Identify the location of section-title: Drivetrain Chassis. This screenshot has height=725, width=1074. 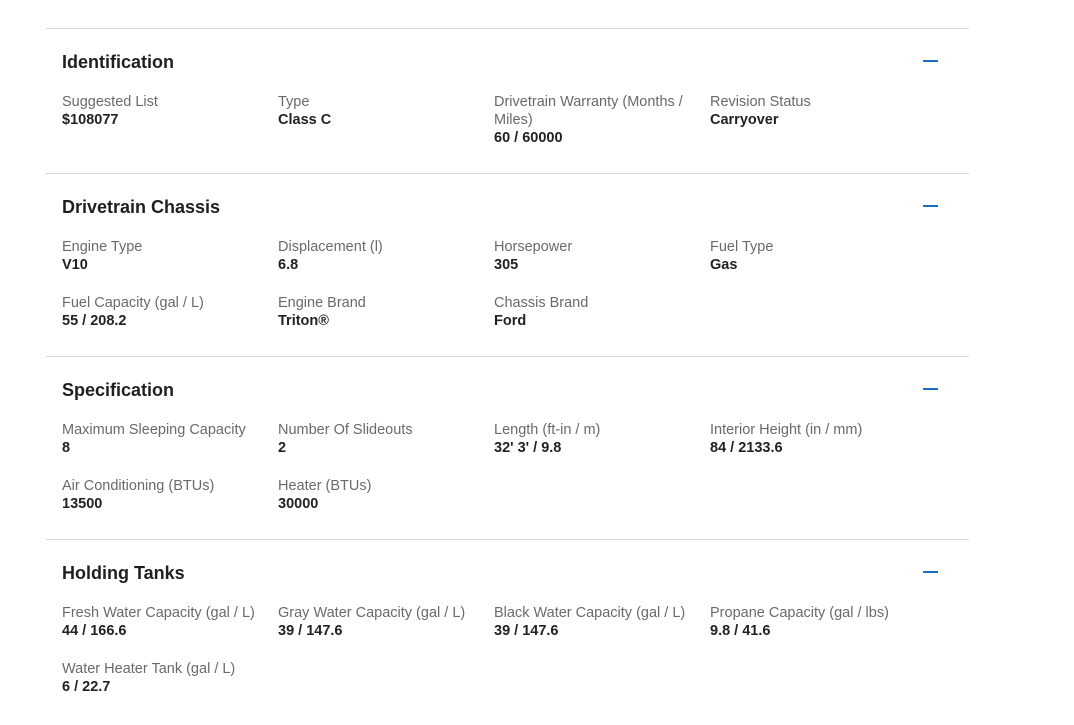
(141, 207).